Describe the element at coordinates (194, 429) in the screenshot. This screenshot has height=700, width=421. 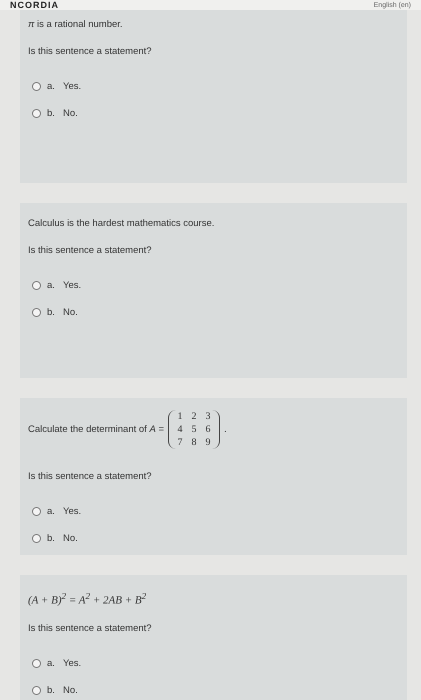
I see `matrix: 1 2 3 4 5 6 7 8 9` at that location.